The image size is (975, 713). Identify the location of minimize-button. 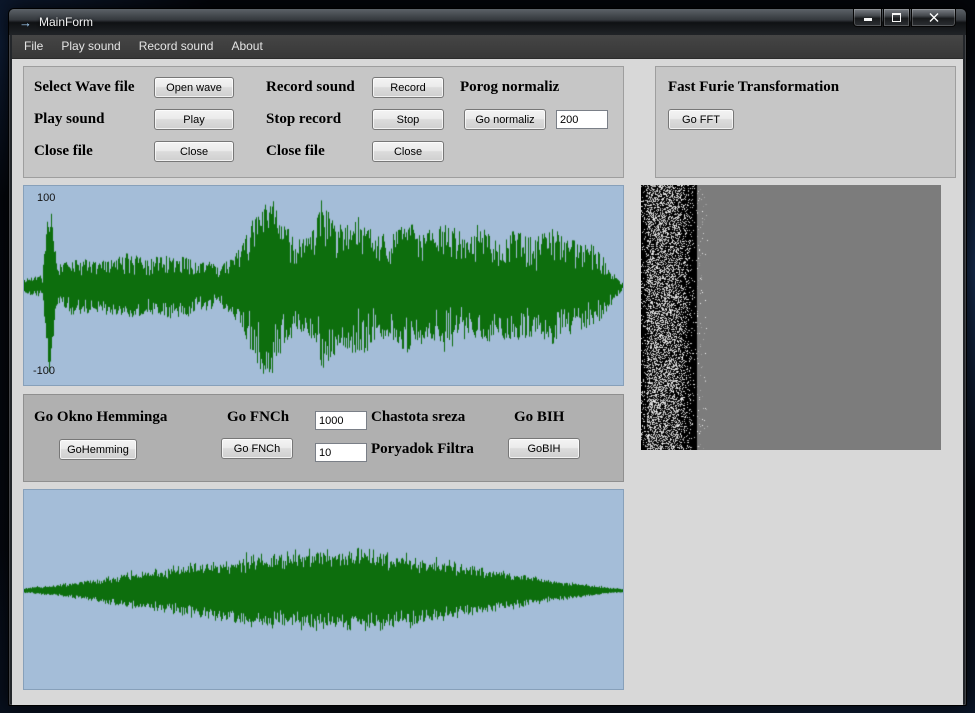
(867, 18).